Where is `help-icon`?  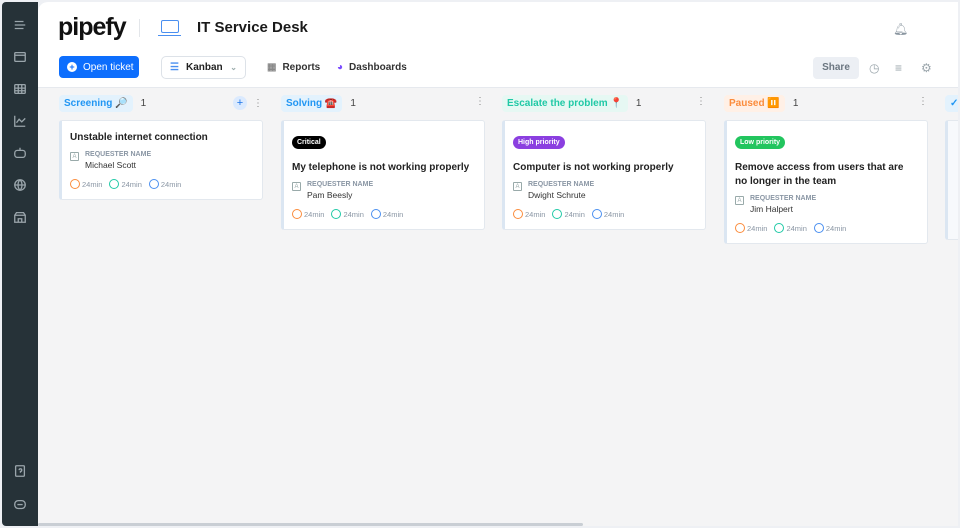
help-icon is located at coordinates (20, 471).